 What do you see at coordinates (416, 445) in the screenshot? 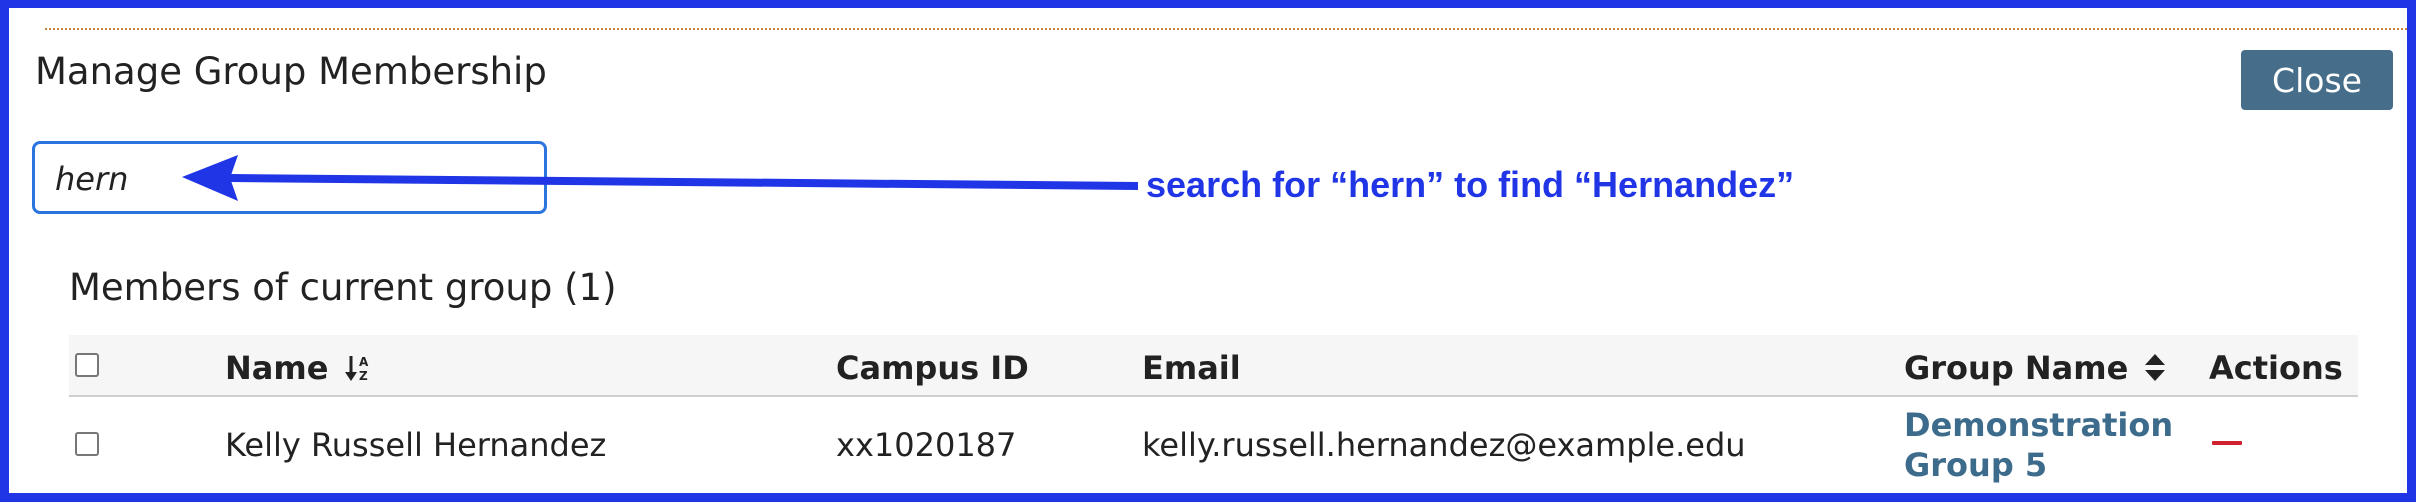
I see `member-name: Kelly Russell Hernandez` at bounding box center [416, 445].